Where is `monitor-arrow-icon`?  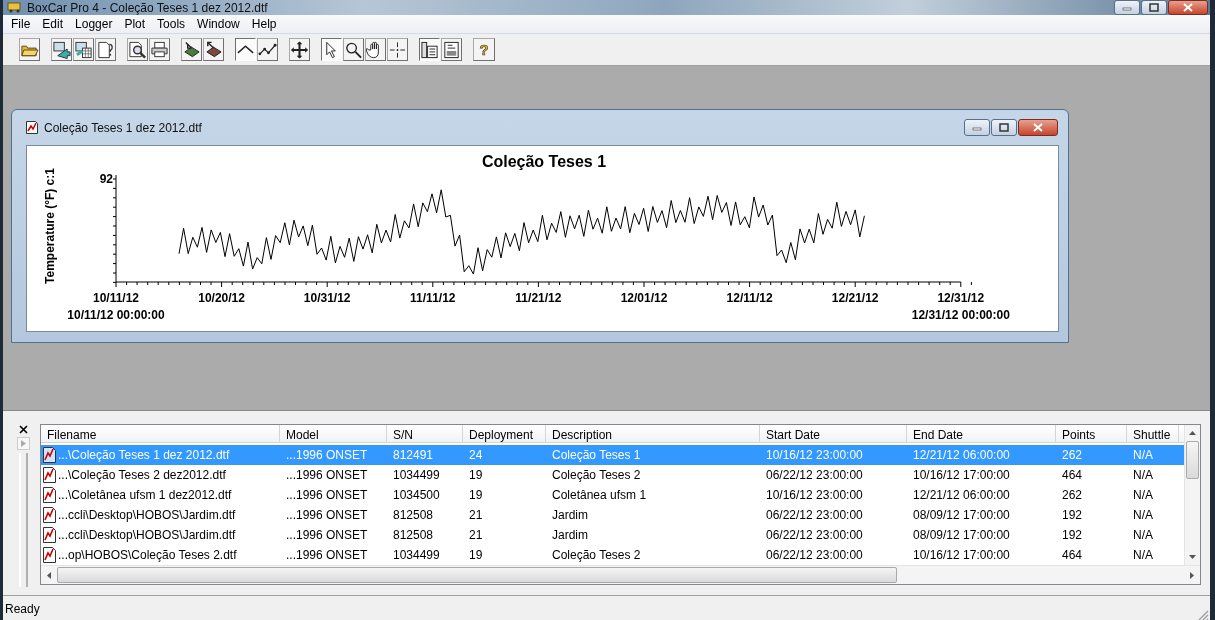
monitor-arrow-icon is located at coordinates (61, 49).